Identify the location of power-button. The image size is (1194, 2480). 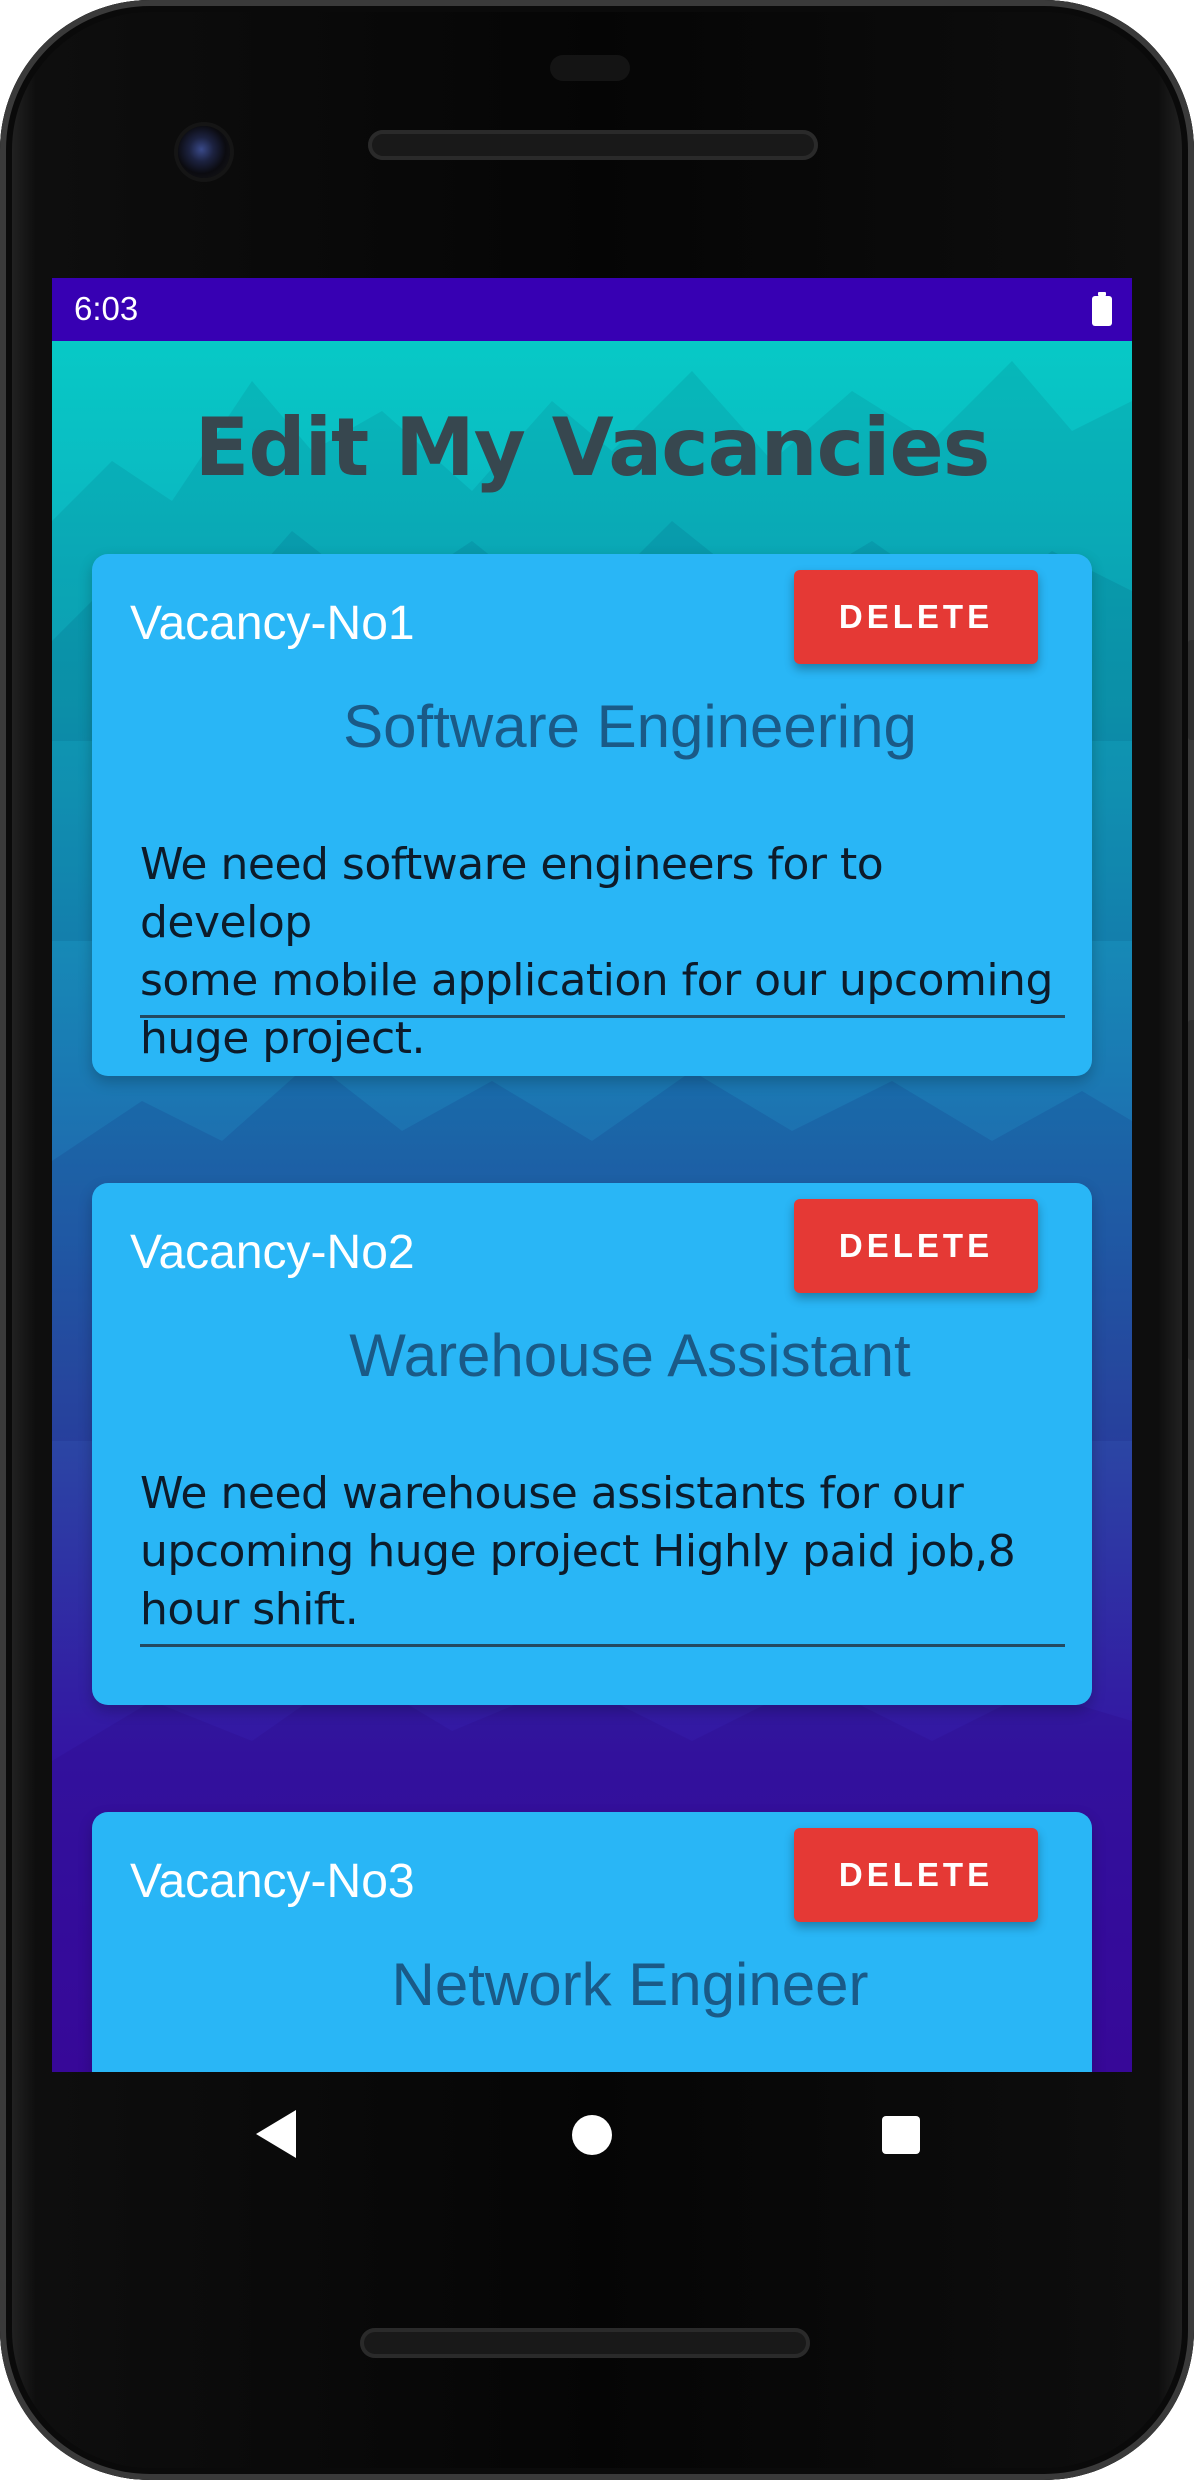
(1191, 690).